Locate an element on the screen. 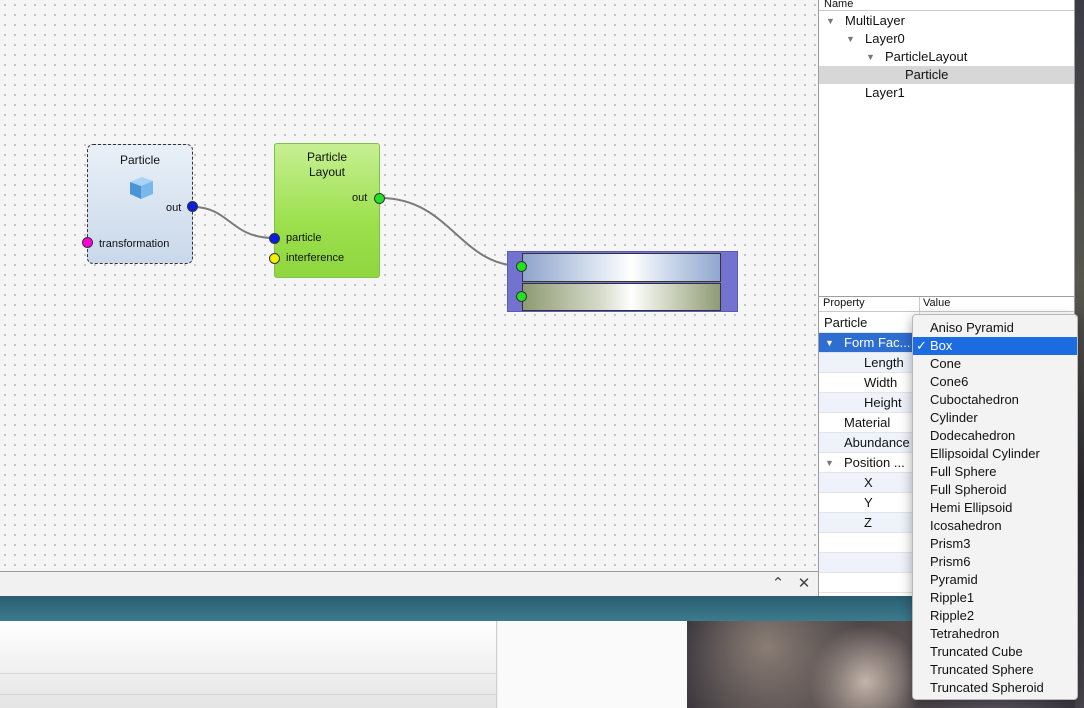 The width and height of the screenshot is (1084, 708). dropdown-option-truncated-sphere: Truncated Sphere is located at coordinates (995, 670).